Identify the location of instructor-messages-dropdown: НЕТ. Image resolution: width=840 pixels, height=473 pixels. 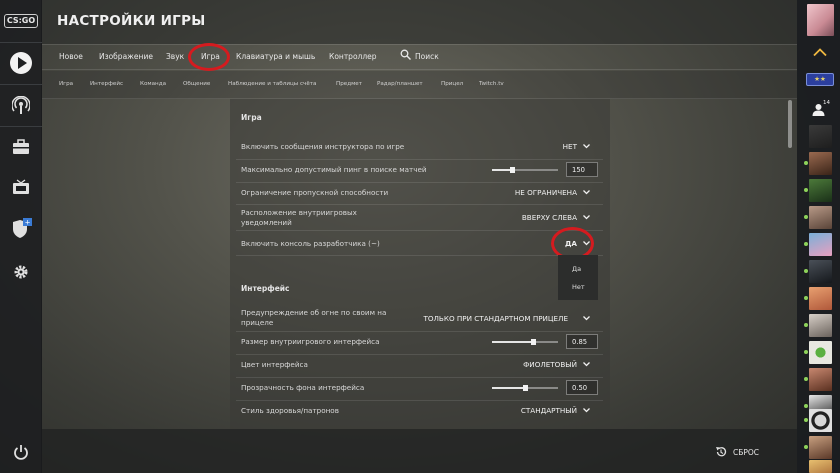
(558, 146).